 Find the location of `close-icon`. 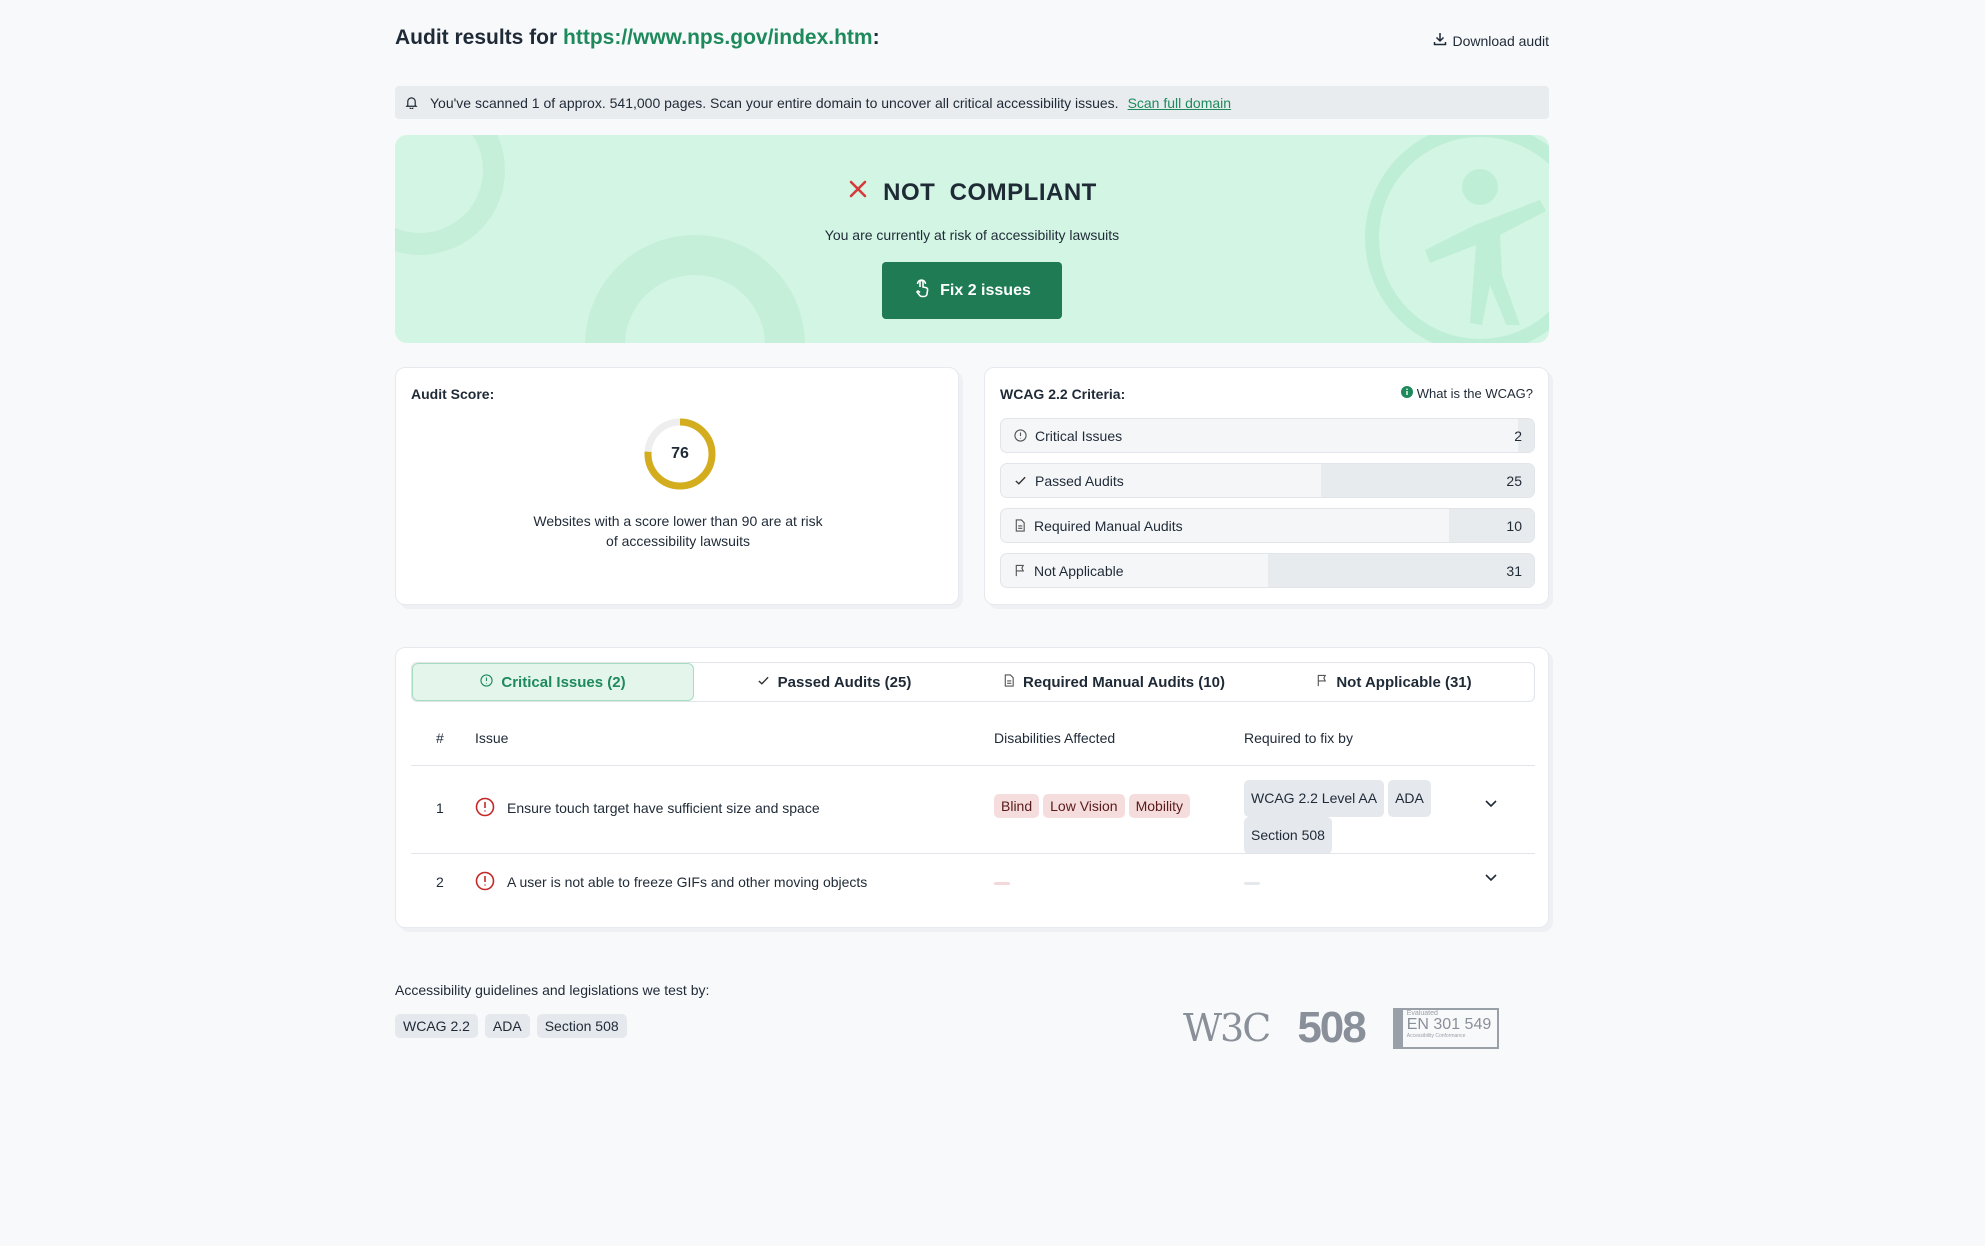

close-icon is located at coordinates (858, 192).